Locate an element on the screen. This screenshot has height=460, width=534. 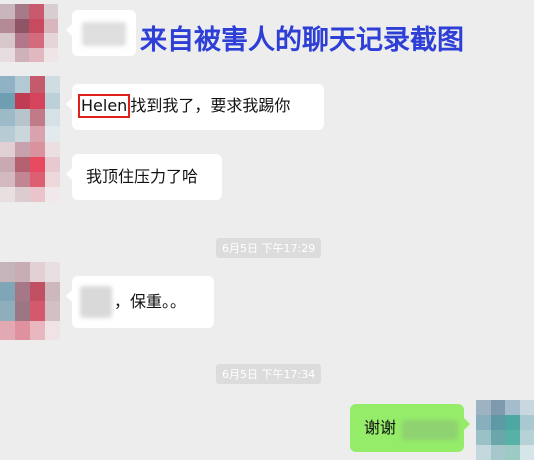
my-message-bubble: 谢谢 is located at coordinates (410, 428).